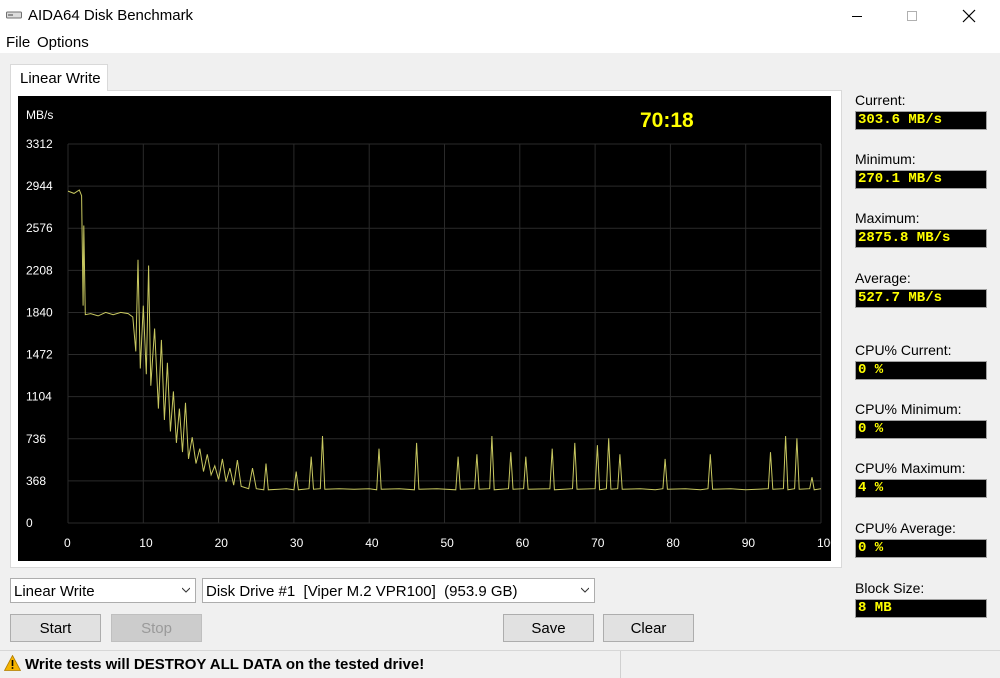 The width and height of the screenshot is (1000, 678). I want to click on stat-label-0: Current:, so click(880, 100).